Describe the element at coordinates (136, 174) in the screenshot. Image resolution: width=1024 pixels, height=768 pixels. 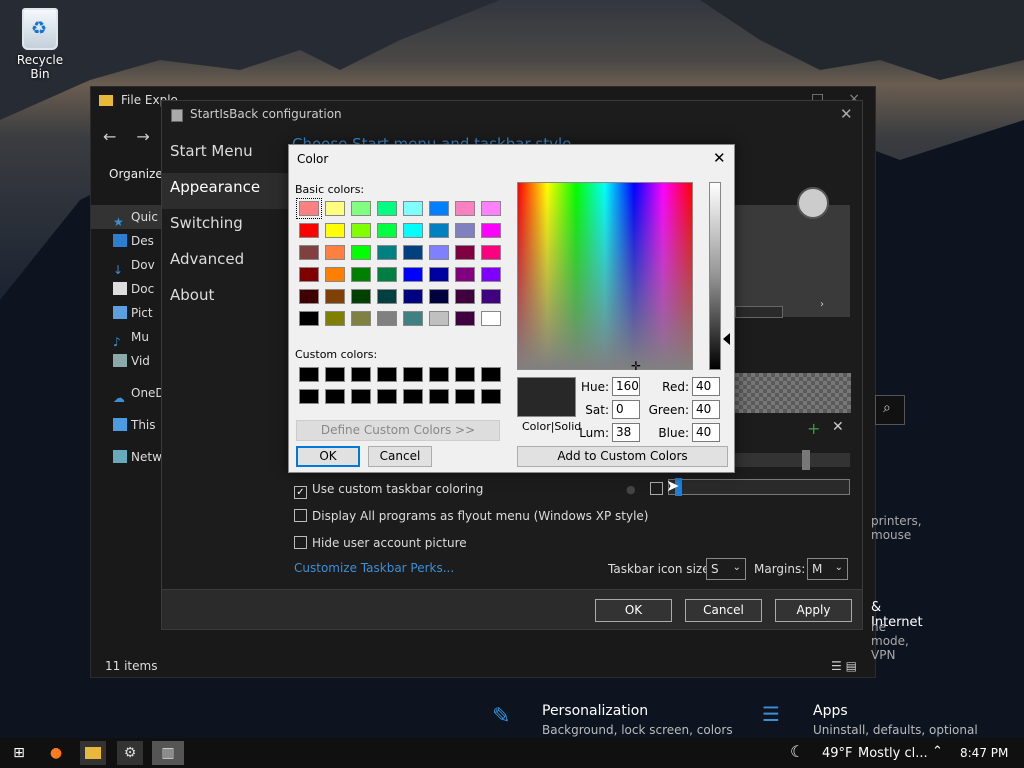
I see `organize-button: Organize` at that location.